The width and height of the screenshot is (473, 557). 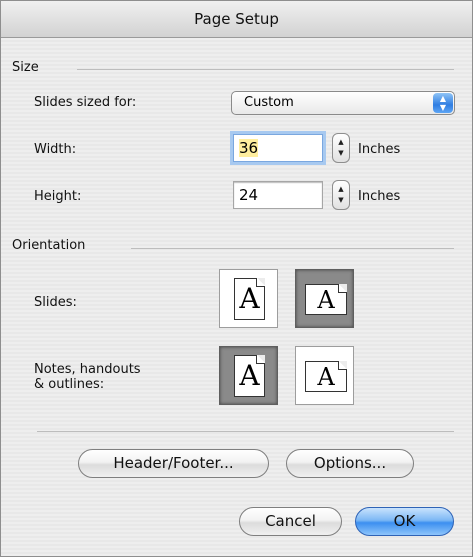 I want to click on width-unit: Inches, so click(x=379, y=149).